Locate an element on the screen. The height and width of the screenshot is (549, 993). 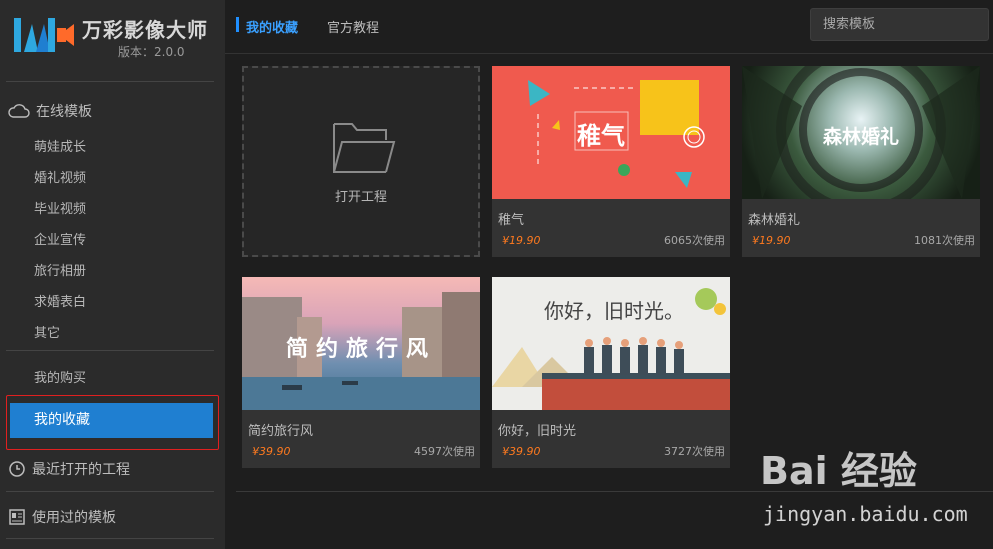
template-title: 稚气 is located at coordinates (511, 220).